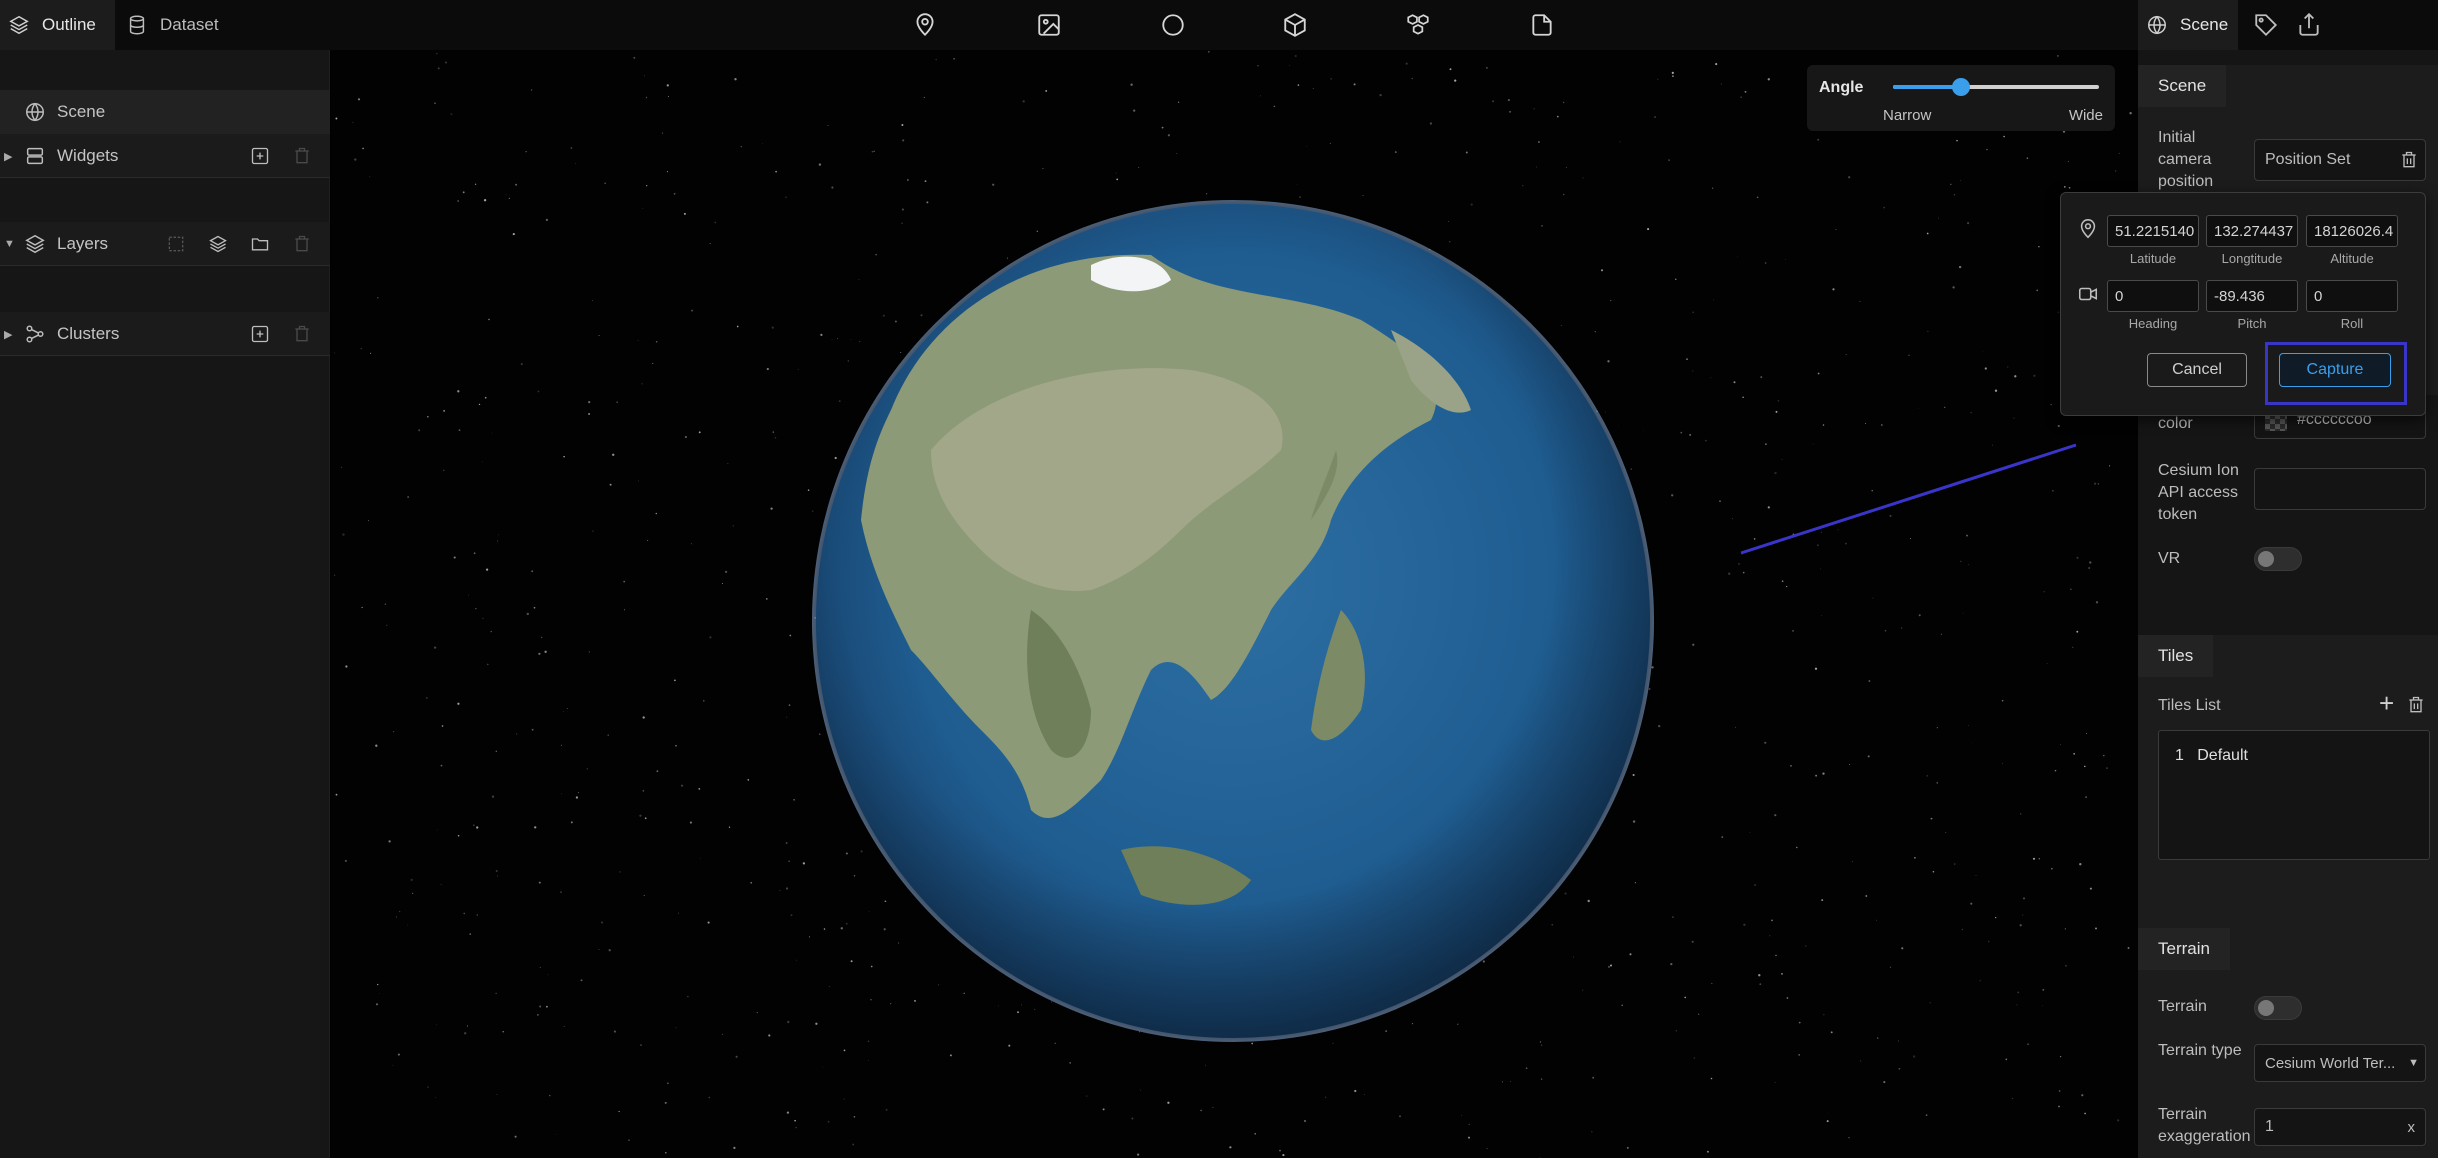 This screenshot has height=1158, width=2438. Describe the element at coordinates (2340, 1063) in the screenshot. I see `terrain-type-select: Cesium World Ter... ▼` at that location.